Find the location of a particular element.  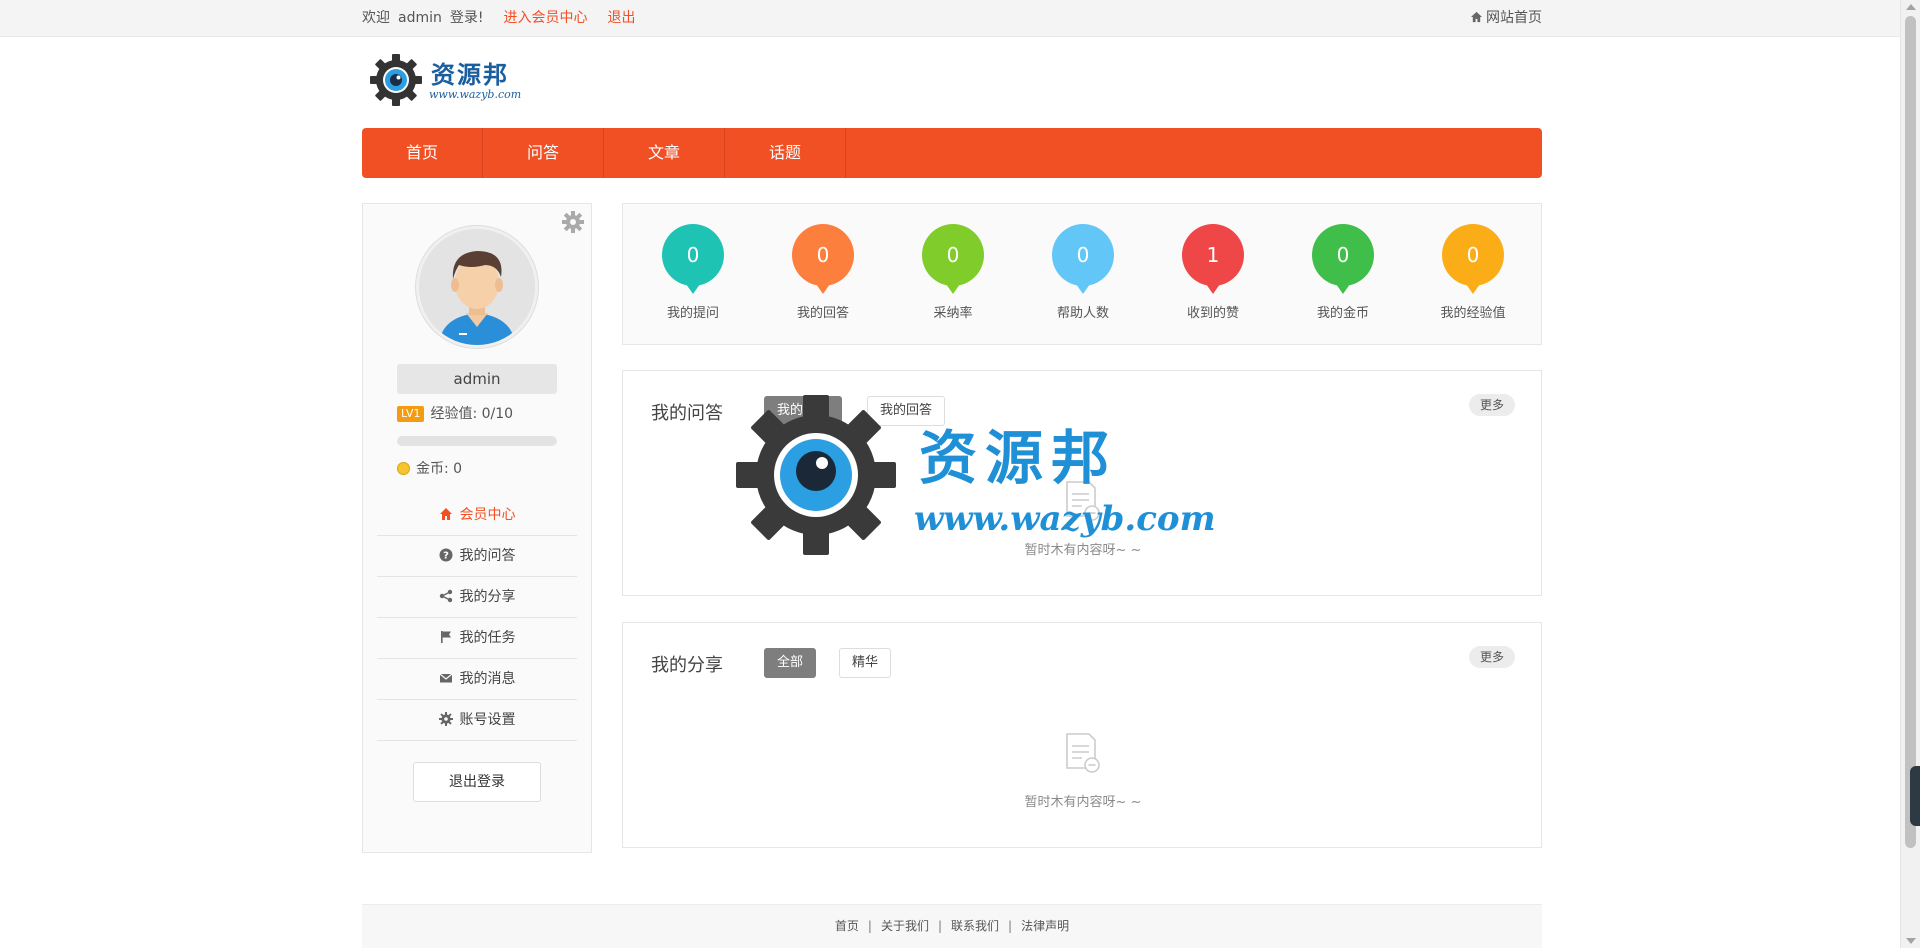

qa-more-button: 更多 is located at coordinates (1491, 405).